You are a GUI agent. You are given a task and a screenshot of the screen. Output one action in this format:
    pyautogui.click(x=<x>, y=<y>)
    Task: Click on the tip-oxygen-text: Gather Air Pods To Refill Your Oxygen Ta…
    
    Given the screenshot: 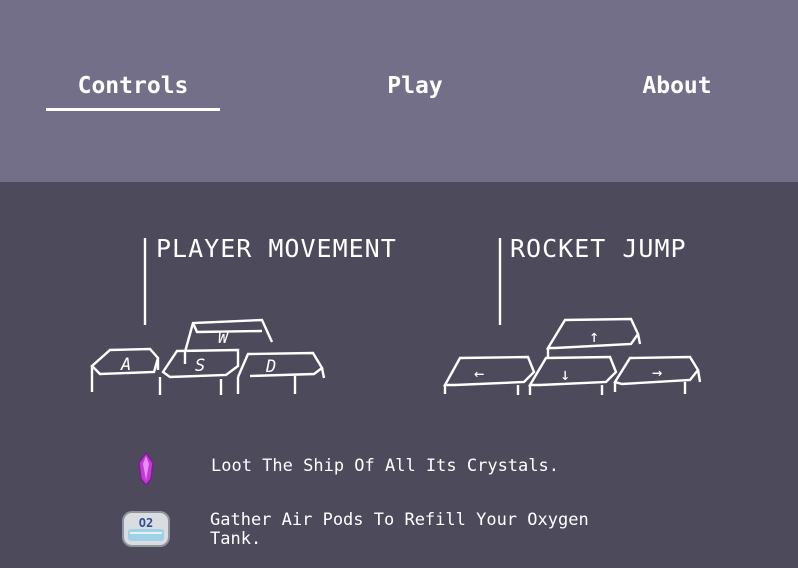 What is the action you would take?
    pyautogui.click(x=399, y=529)
    